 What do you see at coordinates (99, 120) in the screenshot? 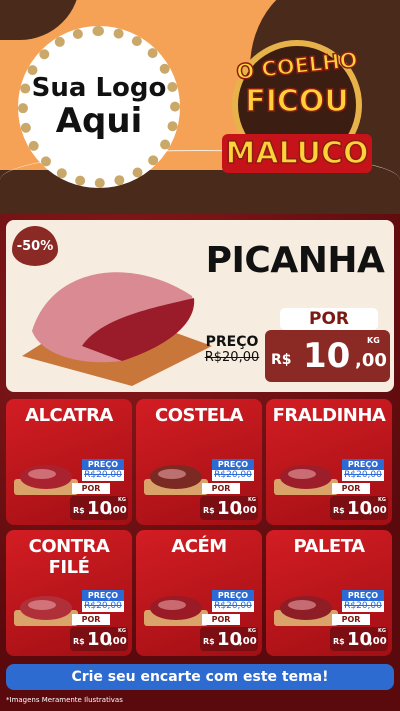
I see `logo-line2: Aqui` at bounding box center [99, 120].